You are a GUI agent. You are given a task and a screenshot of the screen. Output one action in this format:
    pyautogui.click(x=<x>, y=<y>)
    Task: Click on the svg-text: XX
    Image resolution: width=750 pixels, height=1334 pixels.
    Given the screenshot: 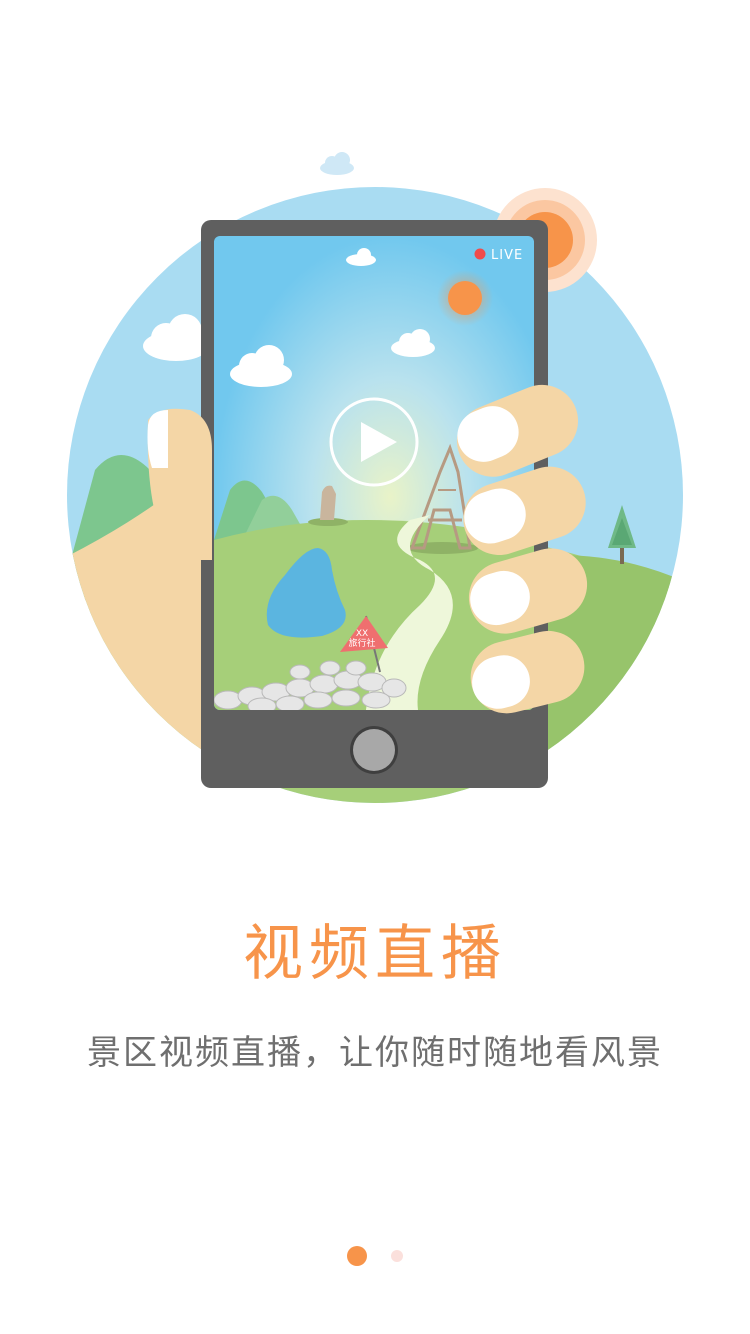 What is the action you would take?
    pyautogui.click(x=362, y=634)
    